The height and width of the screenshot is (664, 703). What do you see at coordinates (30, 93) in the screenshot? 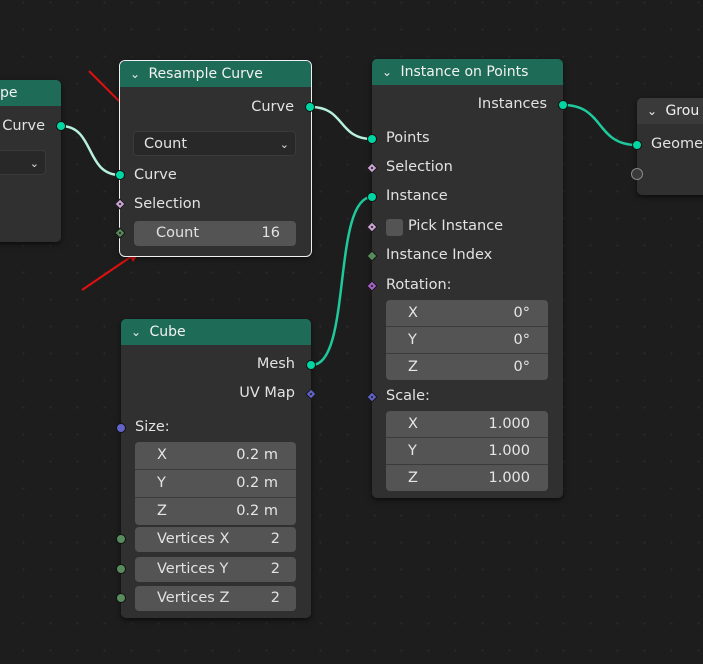
I see `node-header: pe` at bounding box center [30, 93].